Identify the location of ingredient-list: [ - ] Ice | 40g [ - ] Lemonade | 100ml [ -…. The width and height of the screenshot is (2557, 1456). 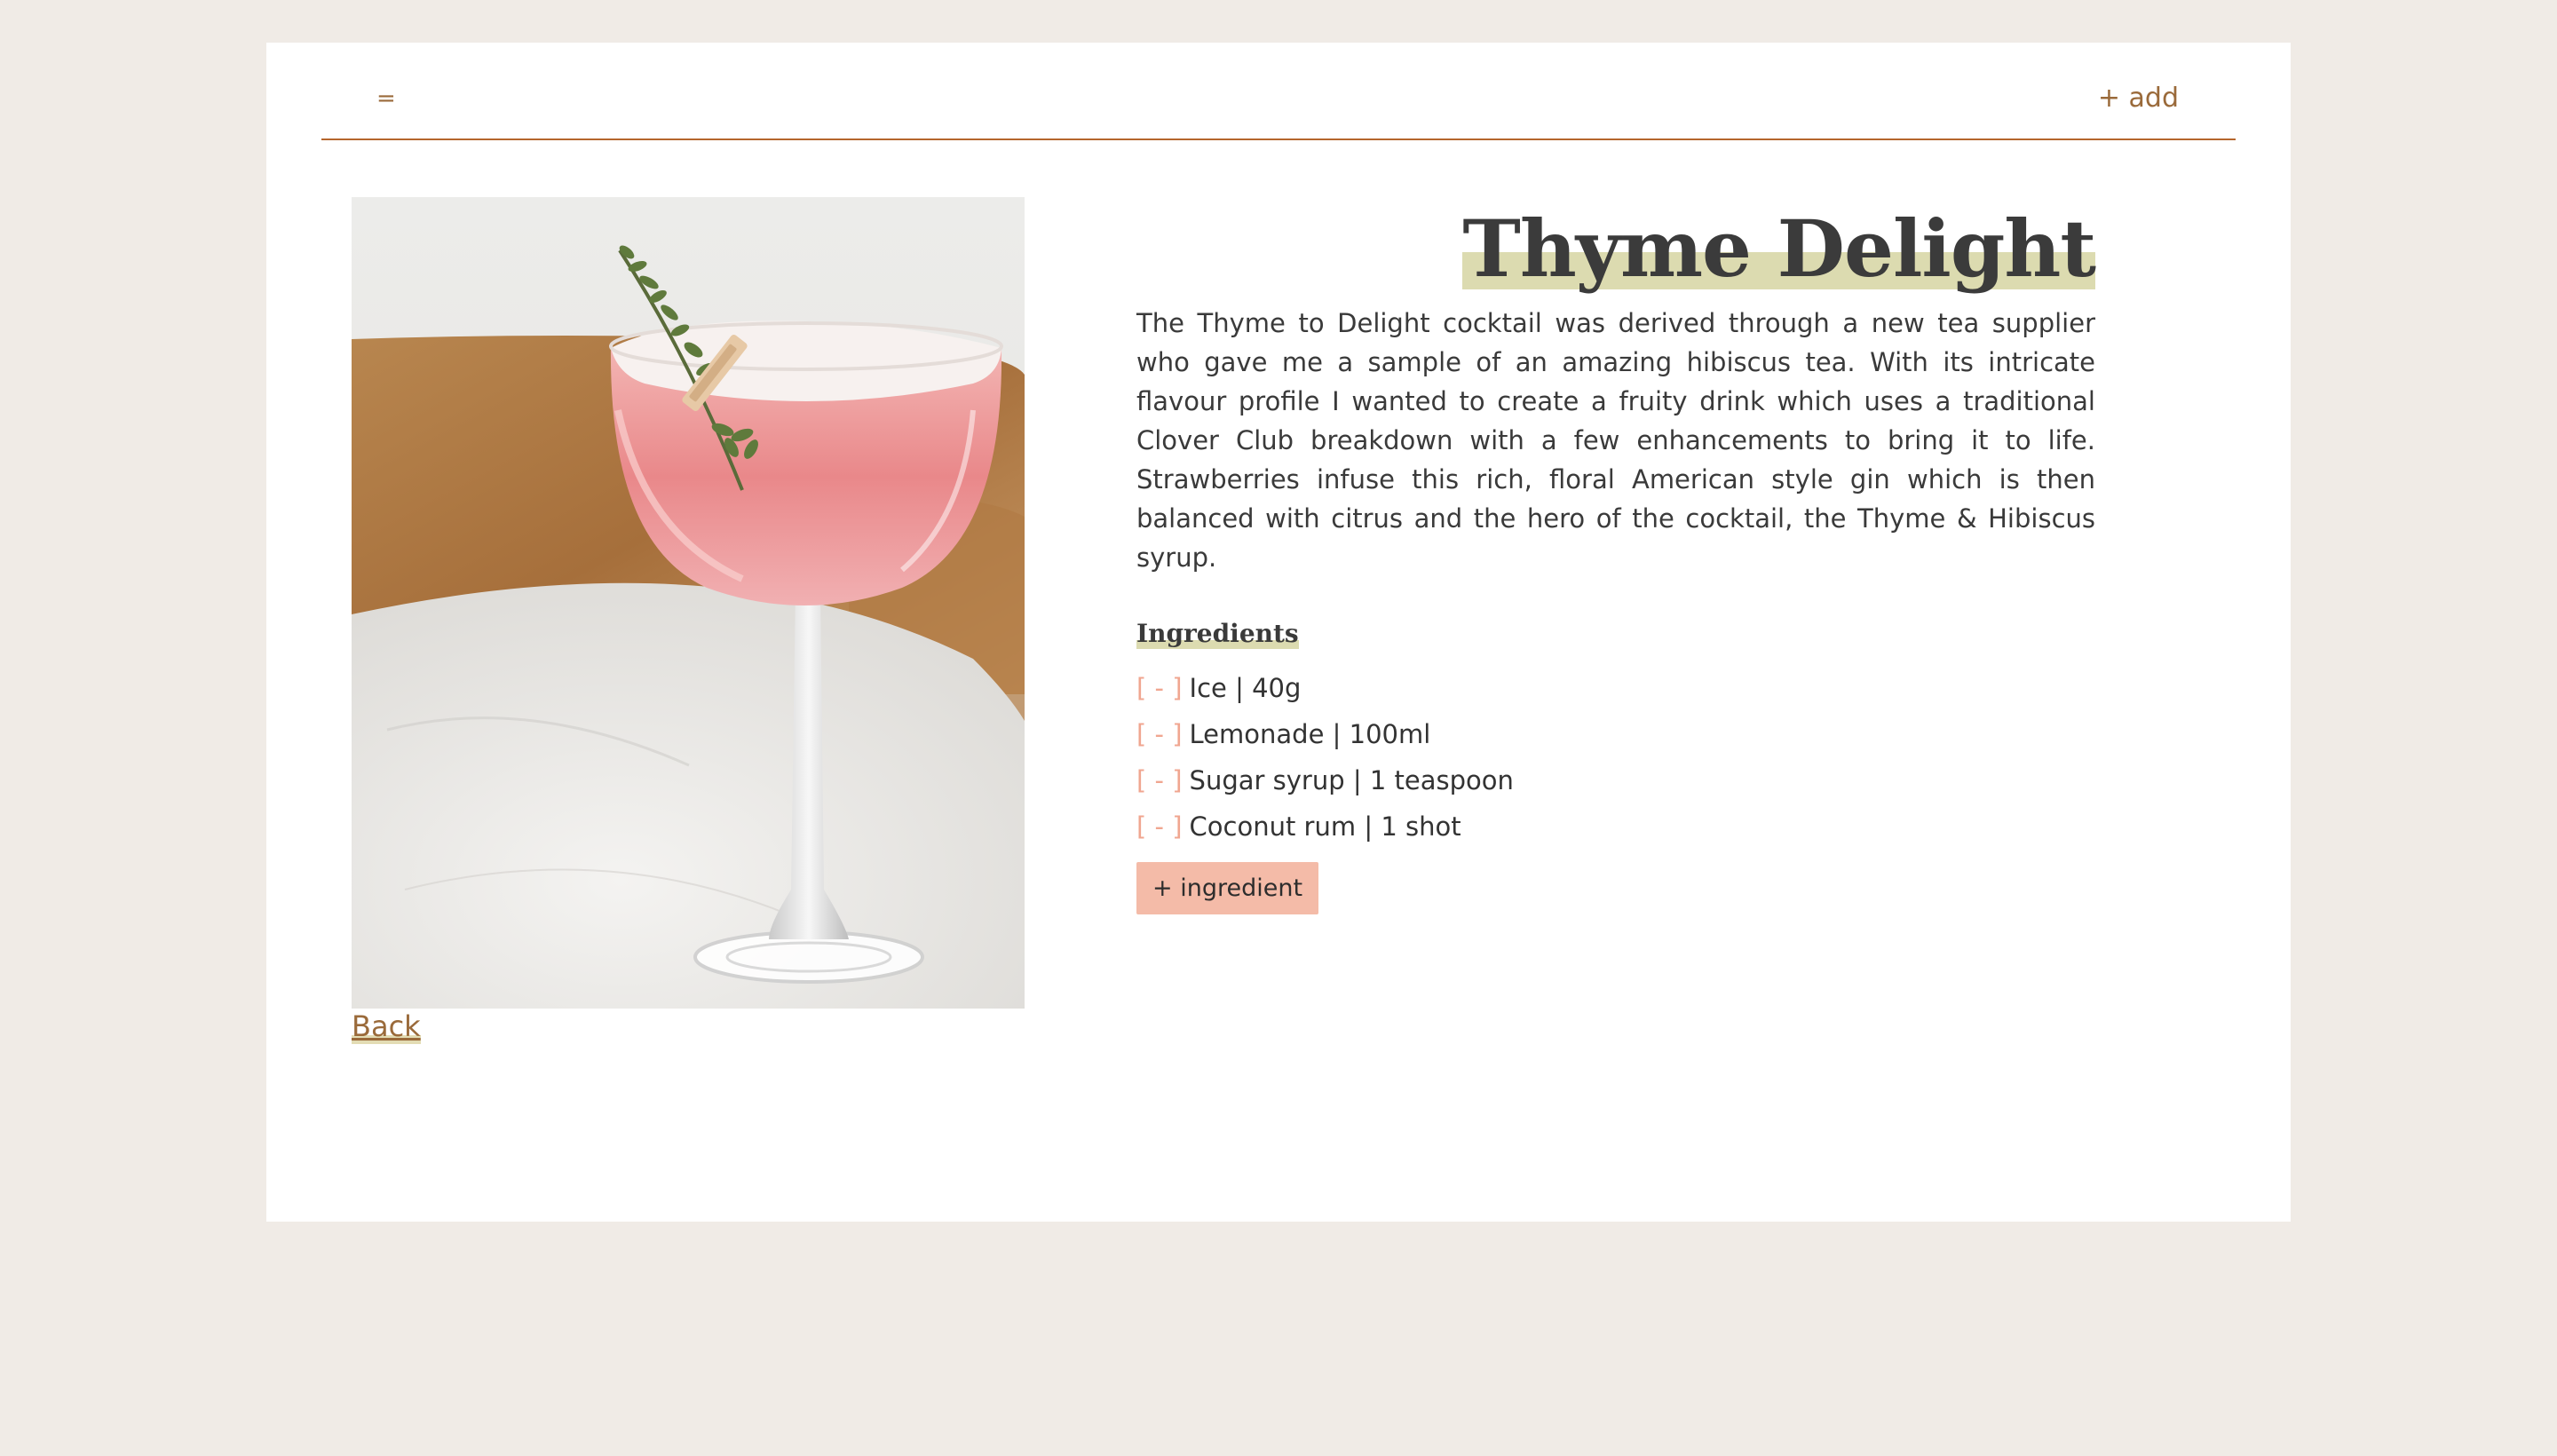
(1615, 757).